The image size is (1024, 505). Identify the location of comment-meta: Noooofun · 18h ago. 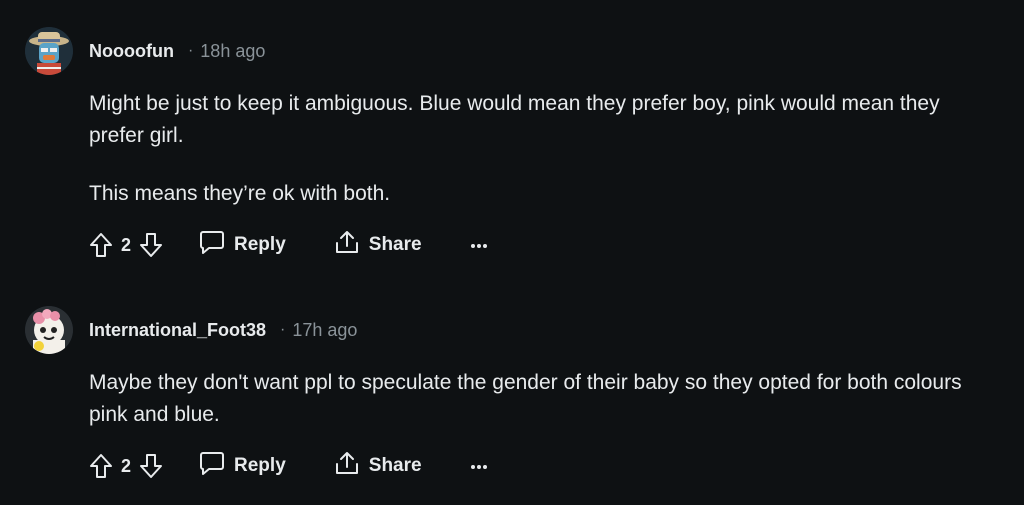
(177, 51).